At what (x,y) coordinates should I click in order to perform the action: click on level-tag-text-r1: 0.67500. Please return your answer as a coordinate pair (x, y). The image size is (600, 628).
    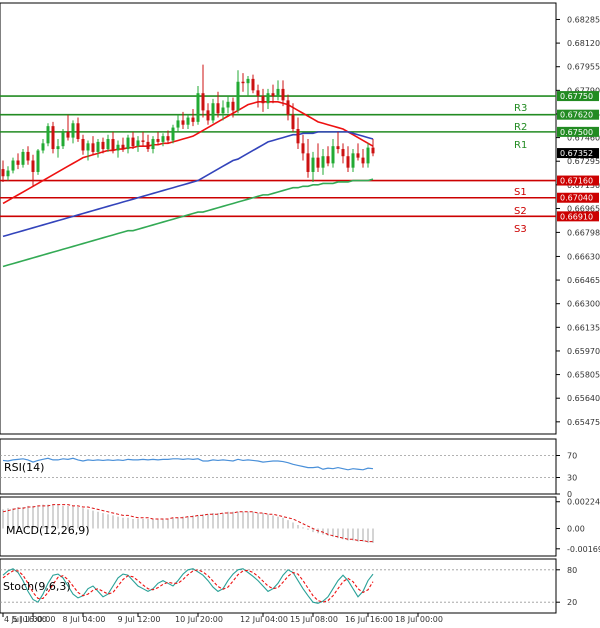
    Looking at the image, I should click on (576, 132).